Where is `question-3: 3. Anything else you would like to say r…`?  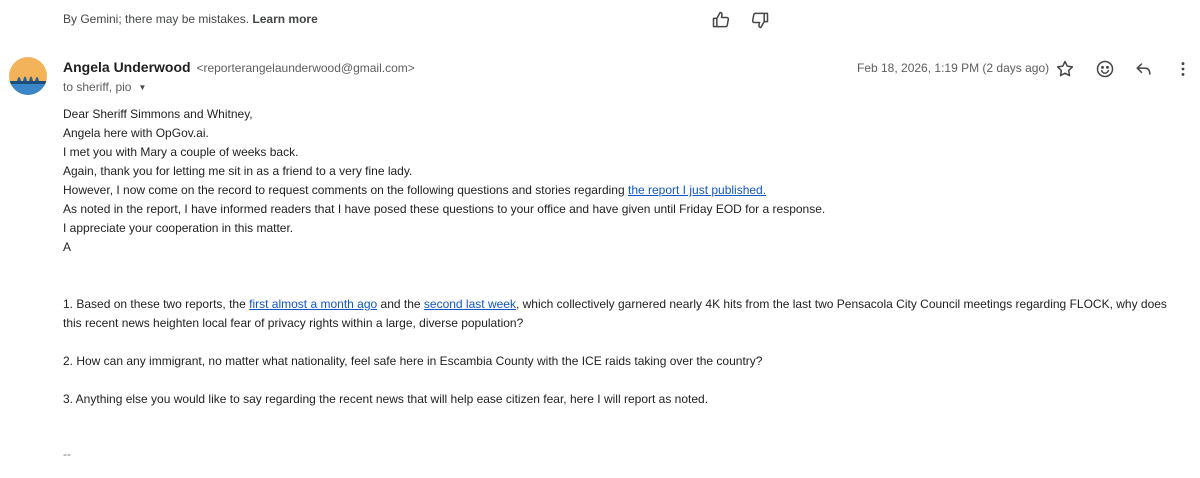 question-3: 3. Anything else you would like to say r… is located at coordinates (386, 399).